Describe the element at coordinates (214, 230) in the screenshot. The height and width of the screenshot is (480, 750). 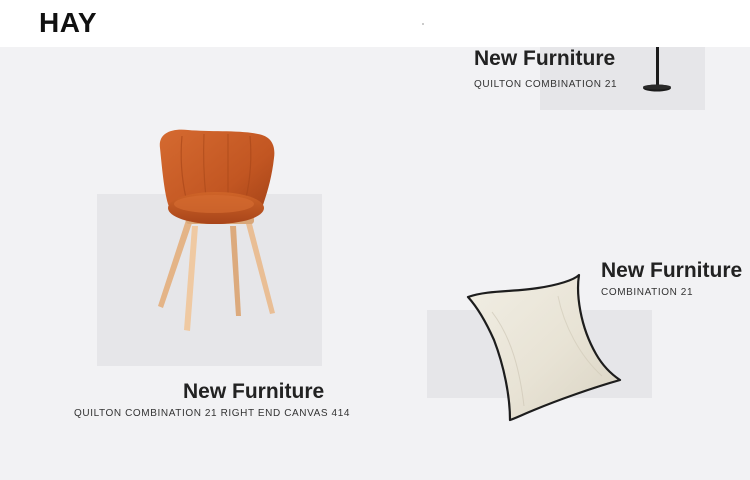
I see `chair-icon` at that location.